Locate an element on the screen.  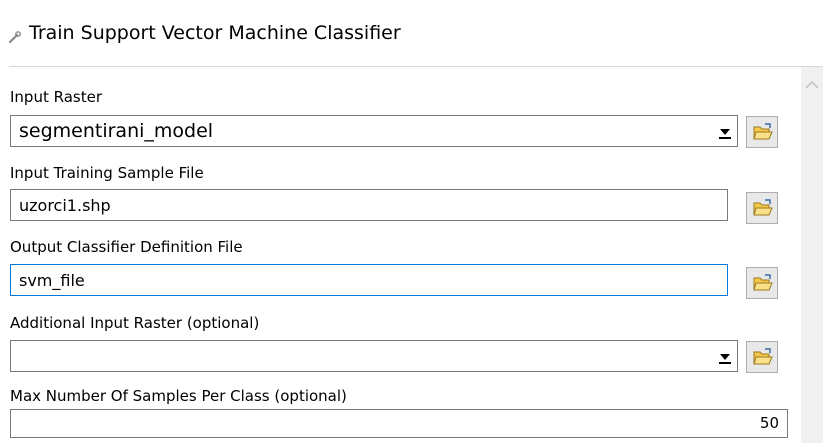
input-raster-browse-button is located at coordinates (762, 132).